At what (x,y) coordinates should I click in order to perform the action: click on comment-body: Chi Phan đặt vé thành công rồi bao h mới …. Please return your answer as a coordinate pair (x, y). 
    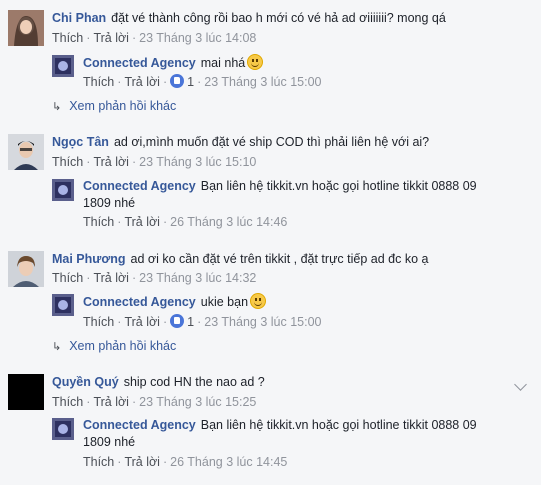
    Looking at the image, I should click on (249, 18).